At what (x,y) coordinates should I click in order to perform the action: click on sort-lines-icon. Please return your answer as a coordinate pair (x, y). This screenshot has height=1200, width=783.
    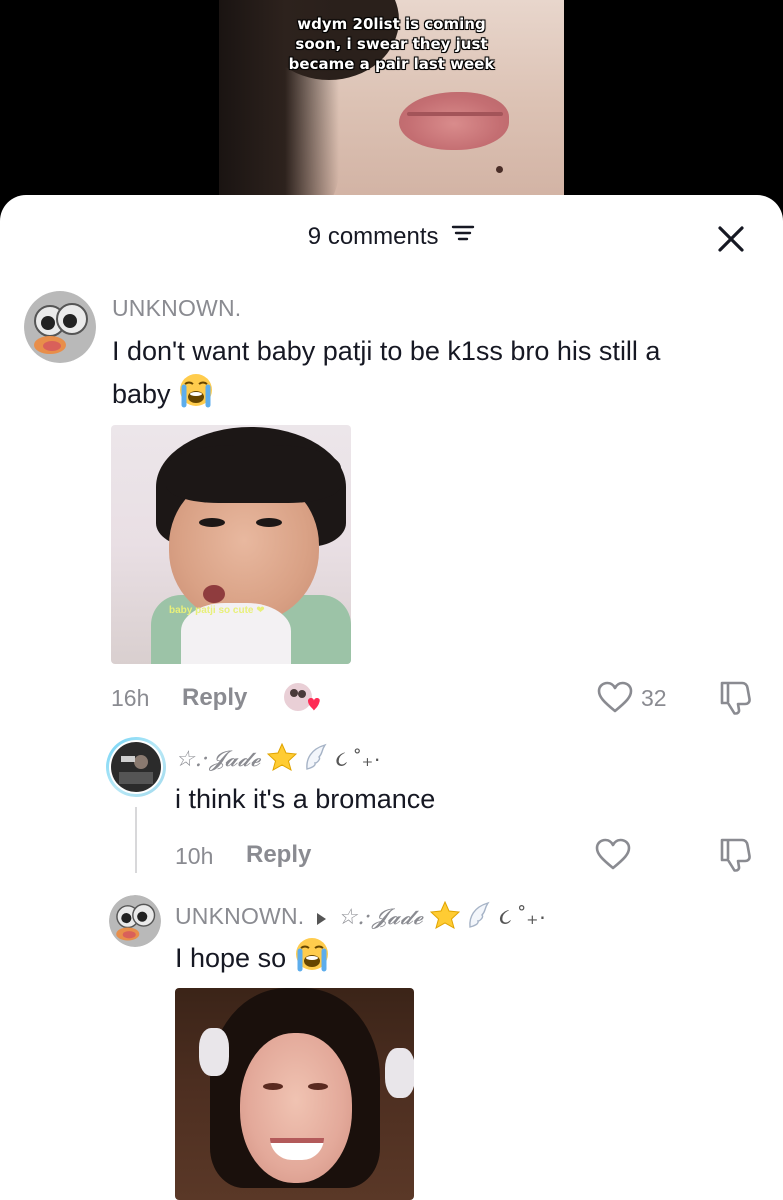
    Looking at the image, I should click on (463, 236).